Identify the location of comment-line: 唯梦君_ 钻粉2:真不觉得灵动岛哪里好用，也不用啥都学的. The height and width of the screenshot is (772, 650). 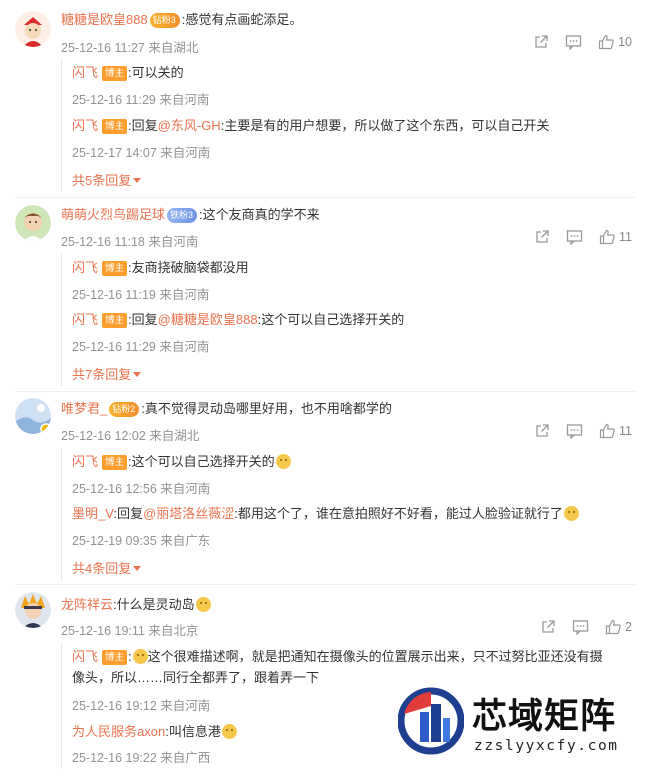
(226, 409).